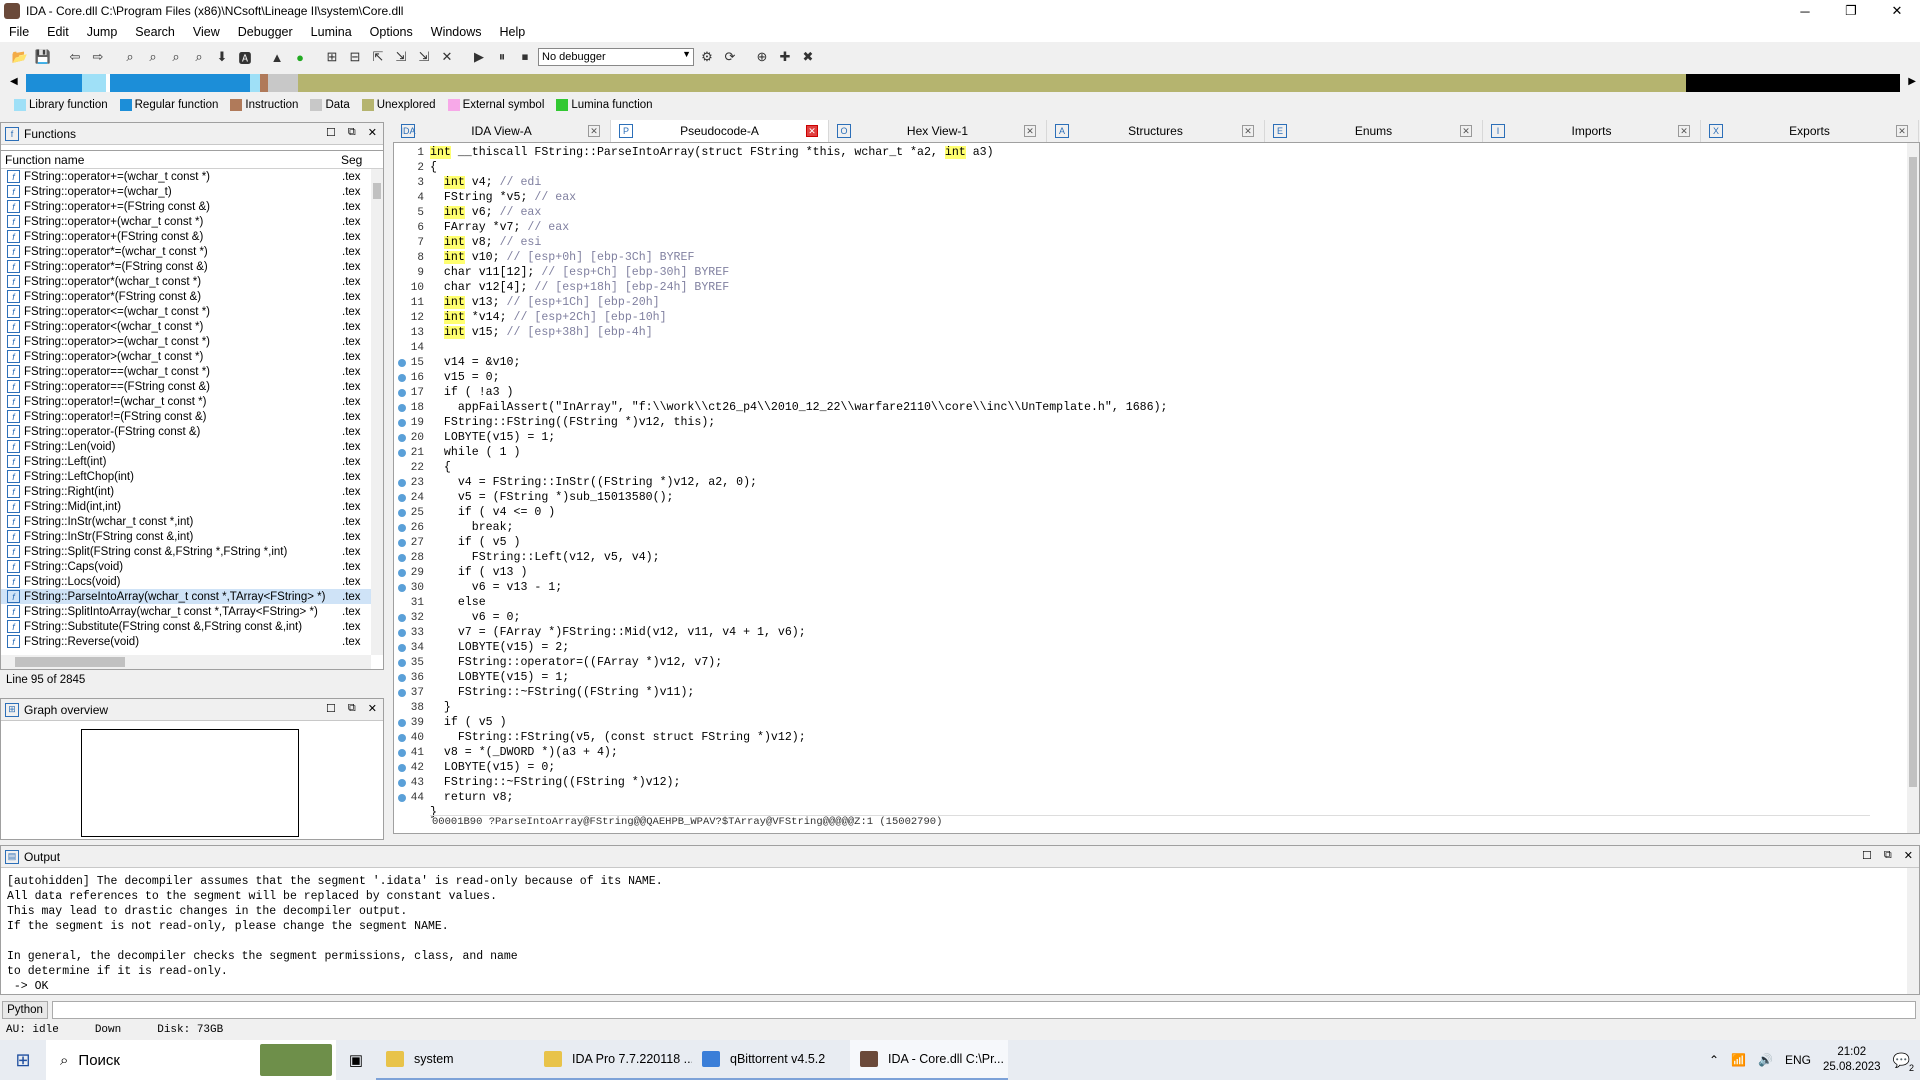  What do you see at coordinates (265, 32) in the screenshot?
I see `menu-item-debugger: Debugger` at bounding box center [265, 32].